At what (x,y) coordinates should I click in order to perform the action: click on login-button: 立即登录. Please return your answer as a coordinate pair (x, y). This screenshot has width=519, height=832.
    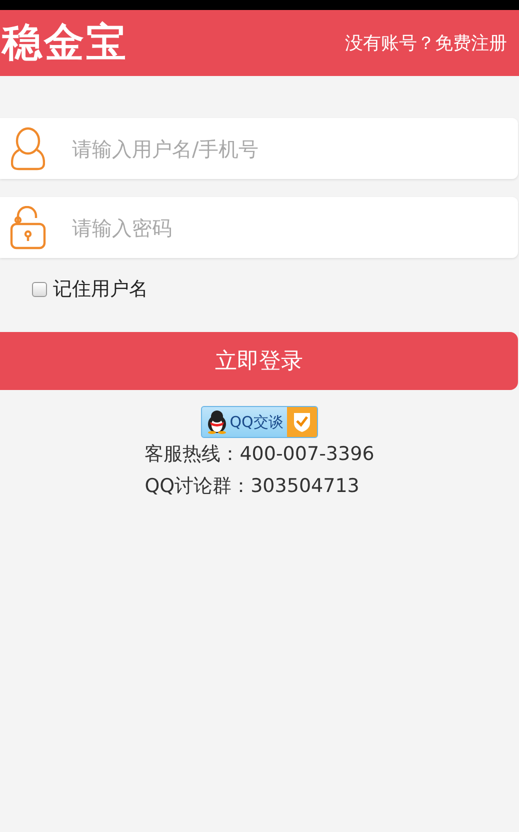
    Looking at the image, I should click on (259, 361).